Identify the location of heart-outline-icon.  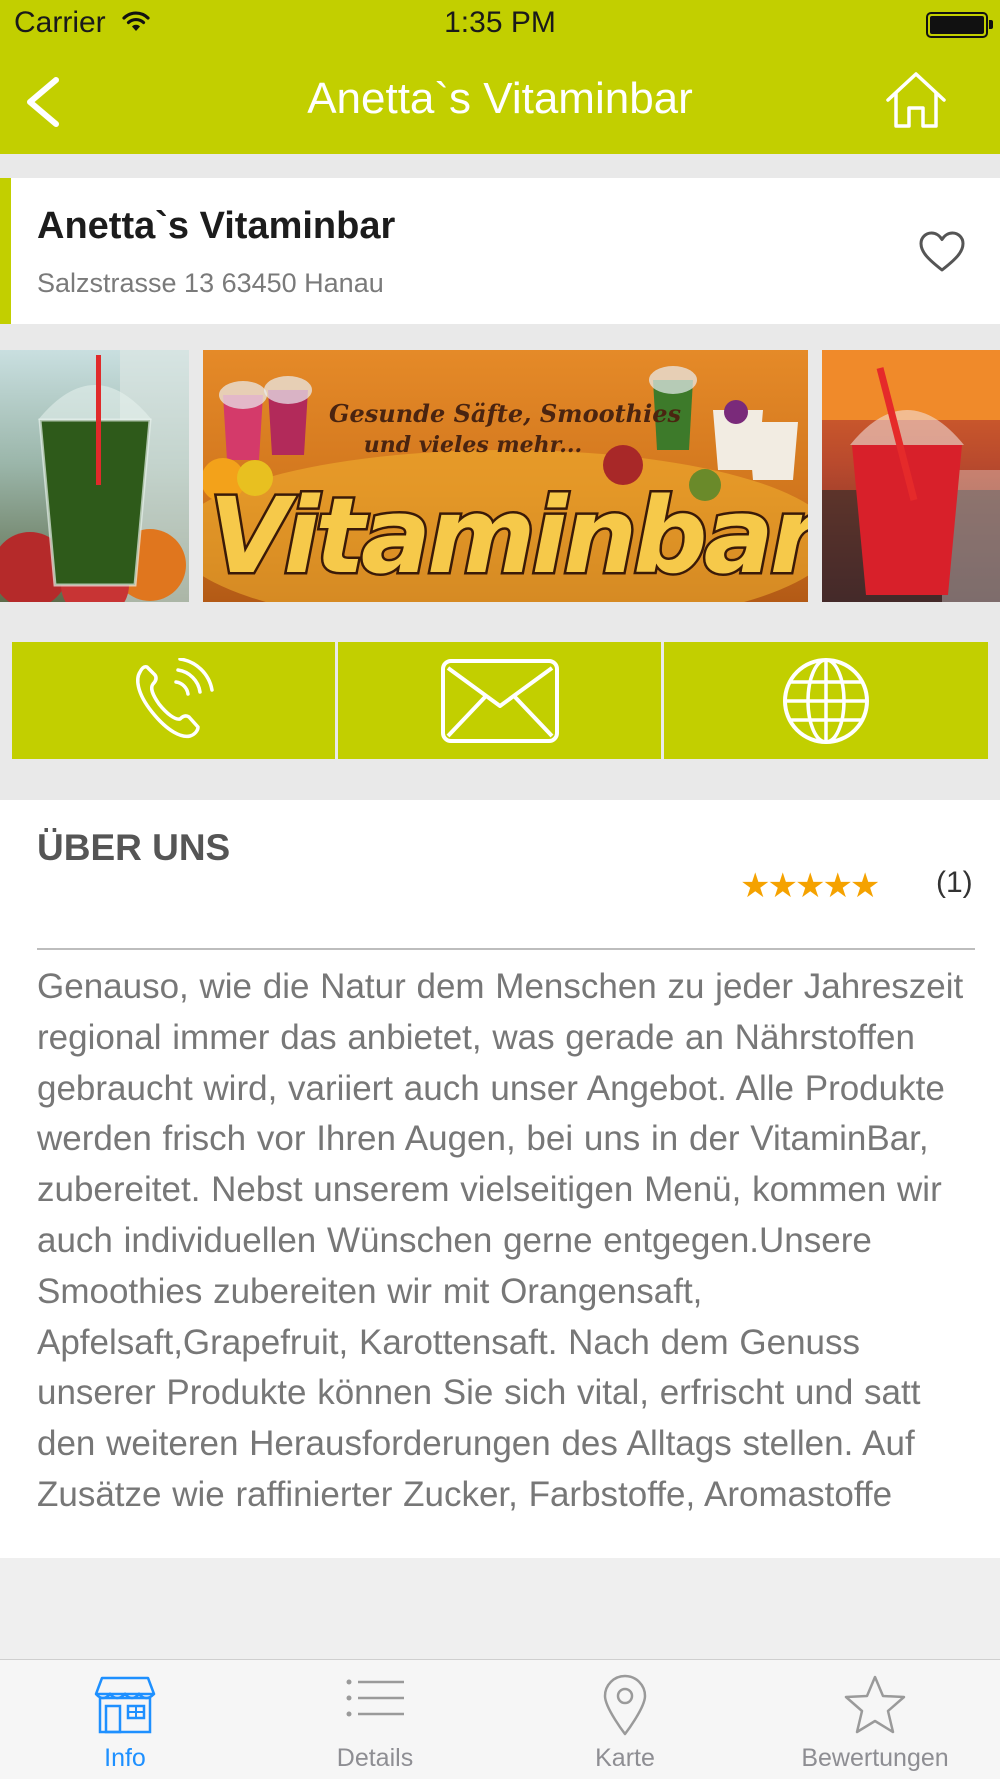
(942, 254).